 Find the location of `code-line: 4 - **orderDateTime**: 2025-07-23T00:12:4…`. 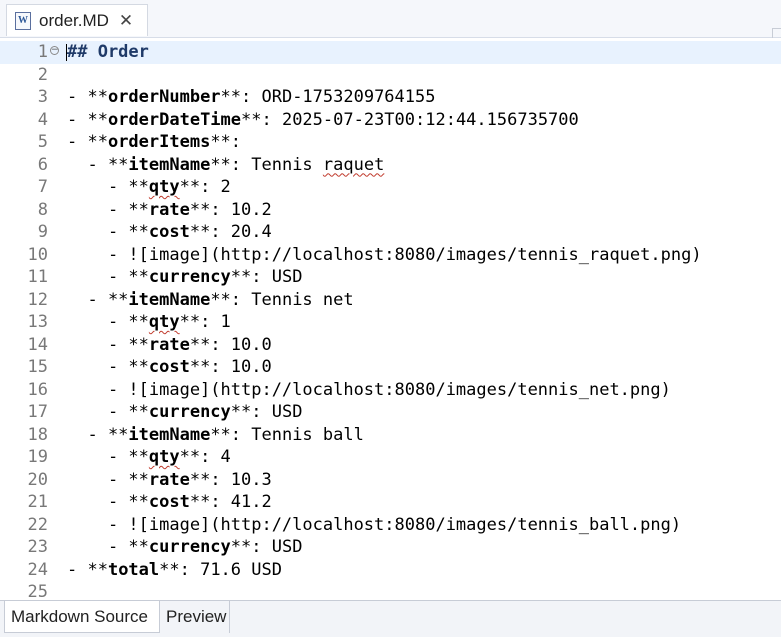

code-line: 4 - **orderDateTime**: 2025-07-23T00:12:4… is located at coordinates (390, 120).